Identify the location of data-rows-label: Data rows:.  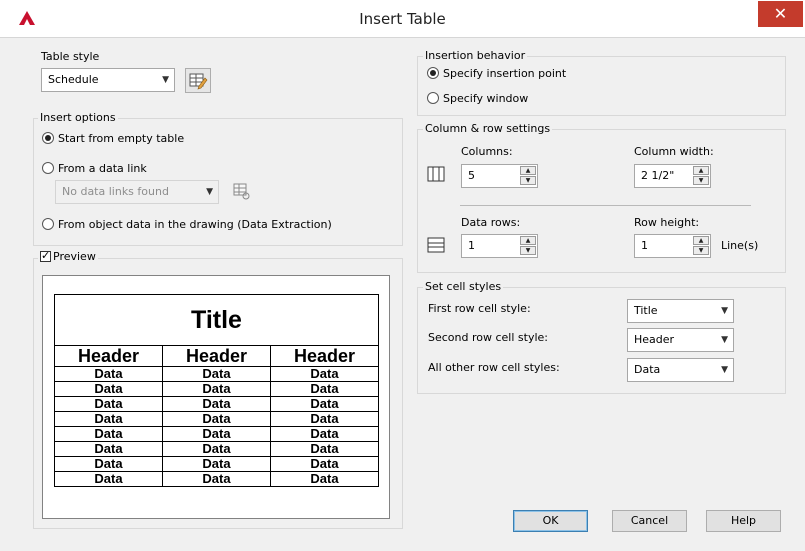
(491, 222).